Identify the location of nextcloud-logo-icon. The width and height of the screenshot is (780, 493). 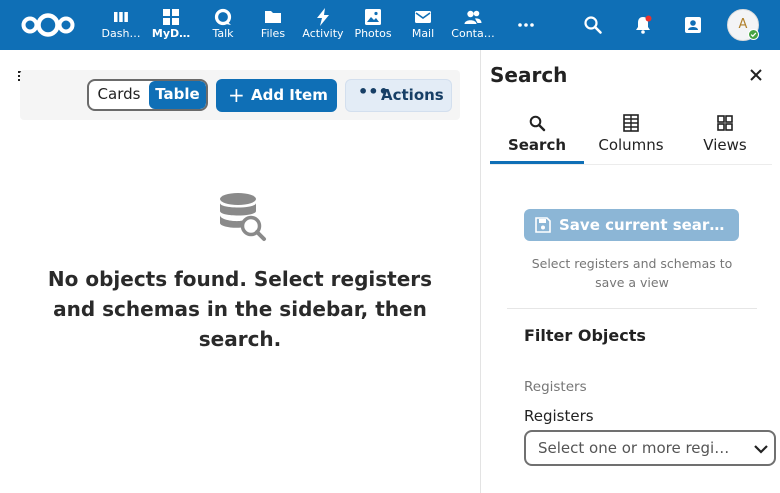
(48, 25).